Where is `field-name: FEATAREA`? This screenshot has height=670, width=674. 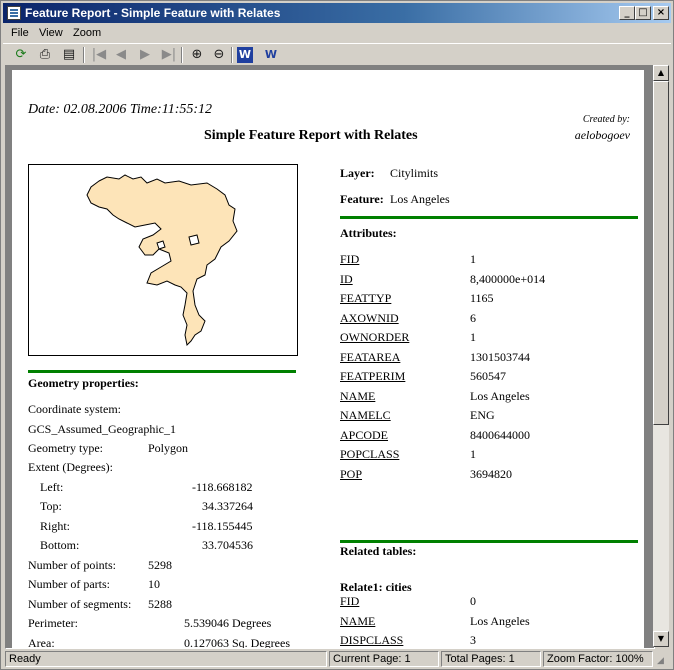 field-name: FEATAREA is located at coordinates (370, 357).